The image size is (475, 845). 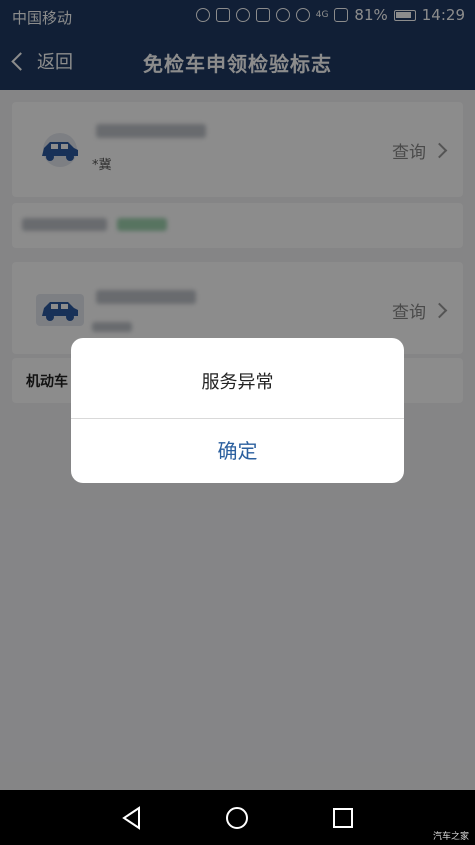 I want to click on home-circle-icon, so click(x=237, y=818).